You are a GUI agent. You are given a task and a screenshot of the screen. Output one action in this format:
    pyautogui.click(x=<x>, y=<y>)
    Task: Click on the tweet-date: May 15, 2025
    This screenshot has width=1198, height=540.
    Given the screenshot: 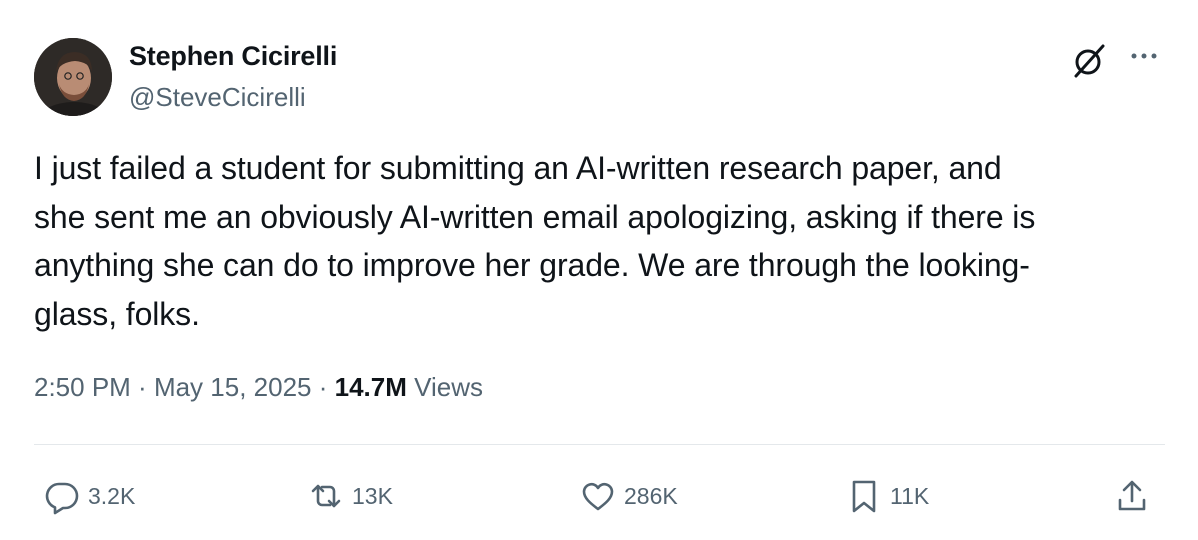 What is the action you would take?
    pyautogui.click(x=233, y=387)
    